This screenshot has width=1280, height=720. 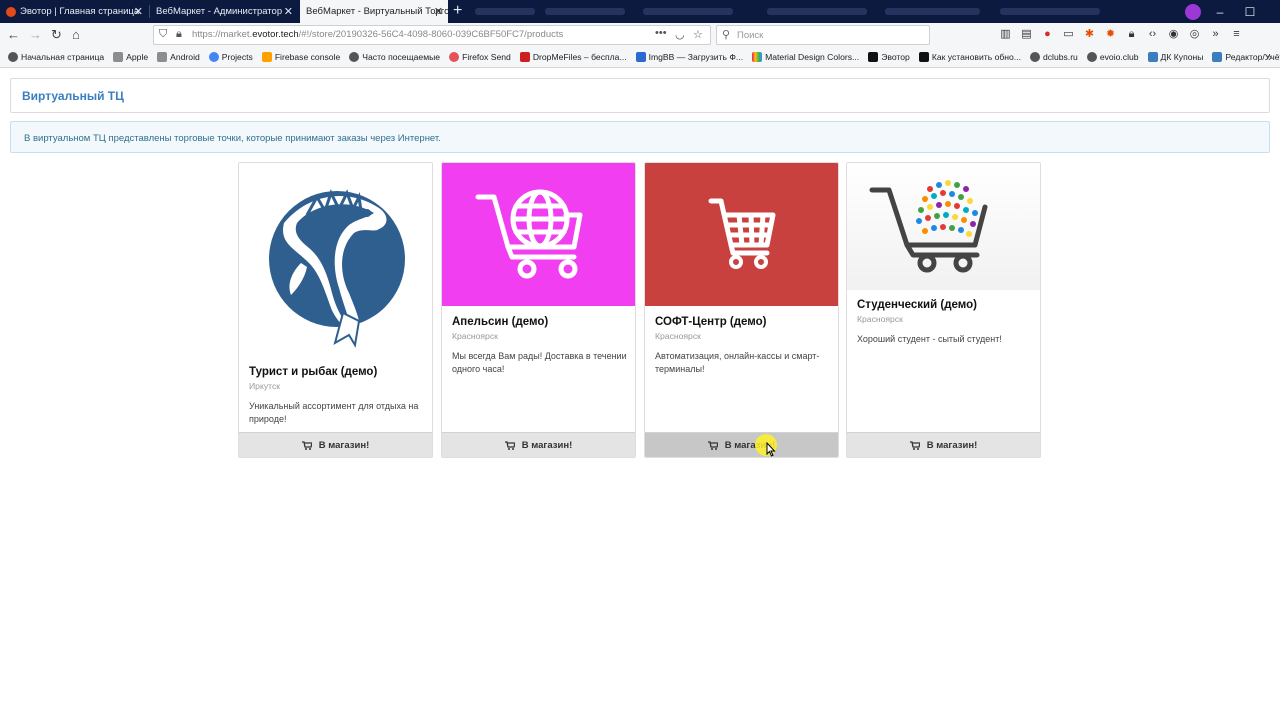 I want to click on page-actions-icon: •••, so click(x=661, y=33).